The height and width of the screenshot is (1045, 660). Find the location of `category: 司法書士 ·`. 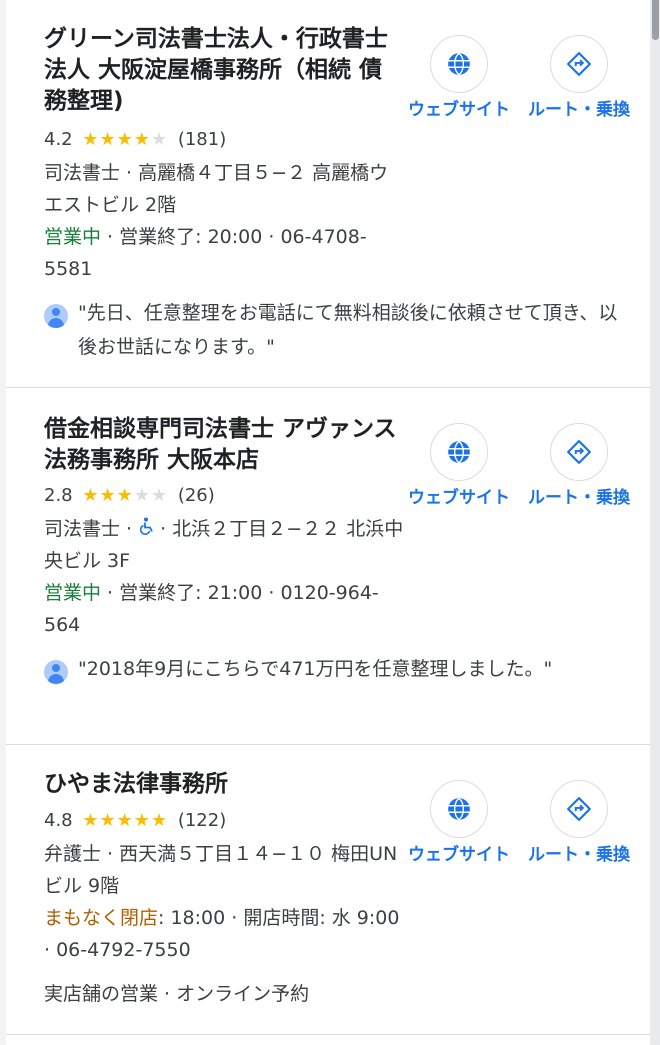

category: 司法書士 · is located at coordinates (91, 529).